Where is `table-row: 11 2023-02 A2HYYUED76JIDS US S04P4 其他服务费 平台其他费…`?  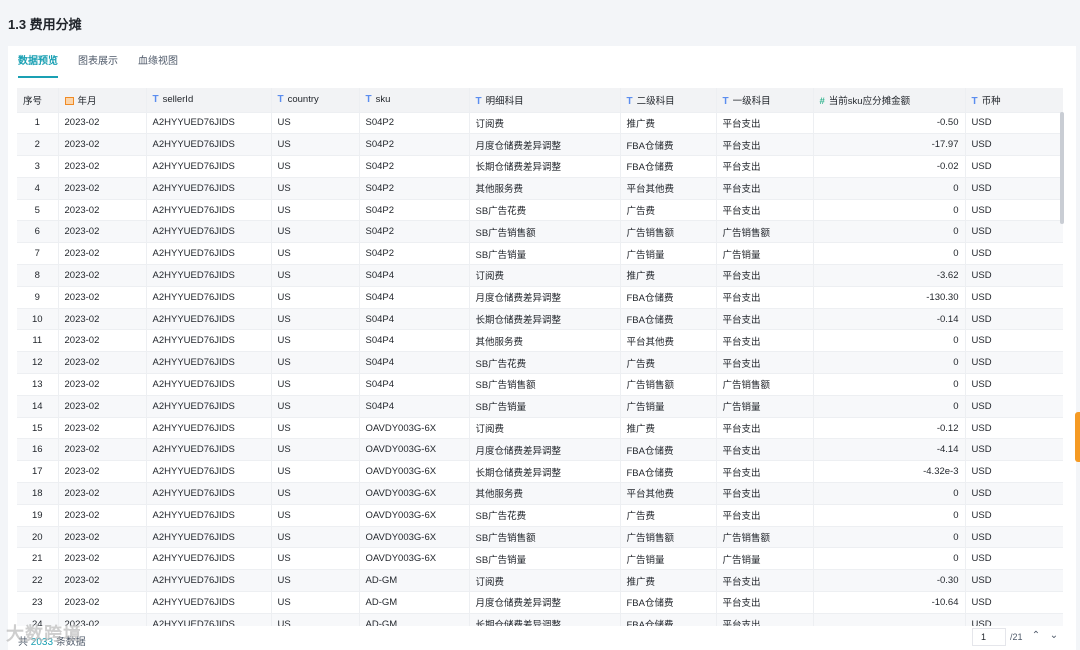
table-row: 11 2023-02 A2HYYUED76JIDS US S04P4 其他服务费 平台其他费… is located at coordinates (540, 341).